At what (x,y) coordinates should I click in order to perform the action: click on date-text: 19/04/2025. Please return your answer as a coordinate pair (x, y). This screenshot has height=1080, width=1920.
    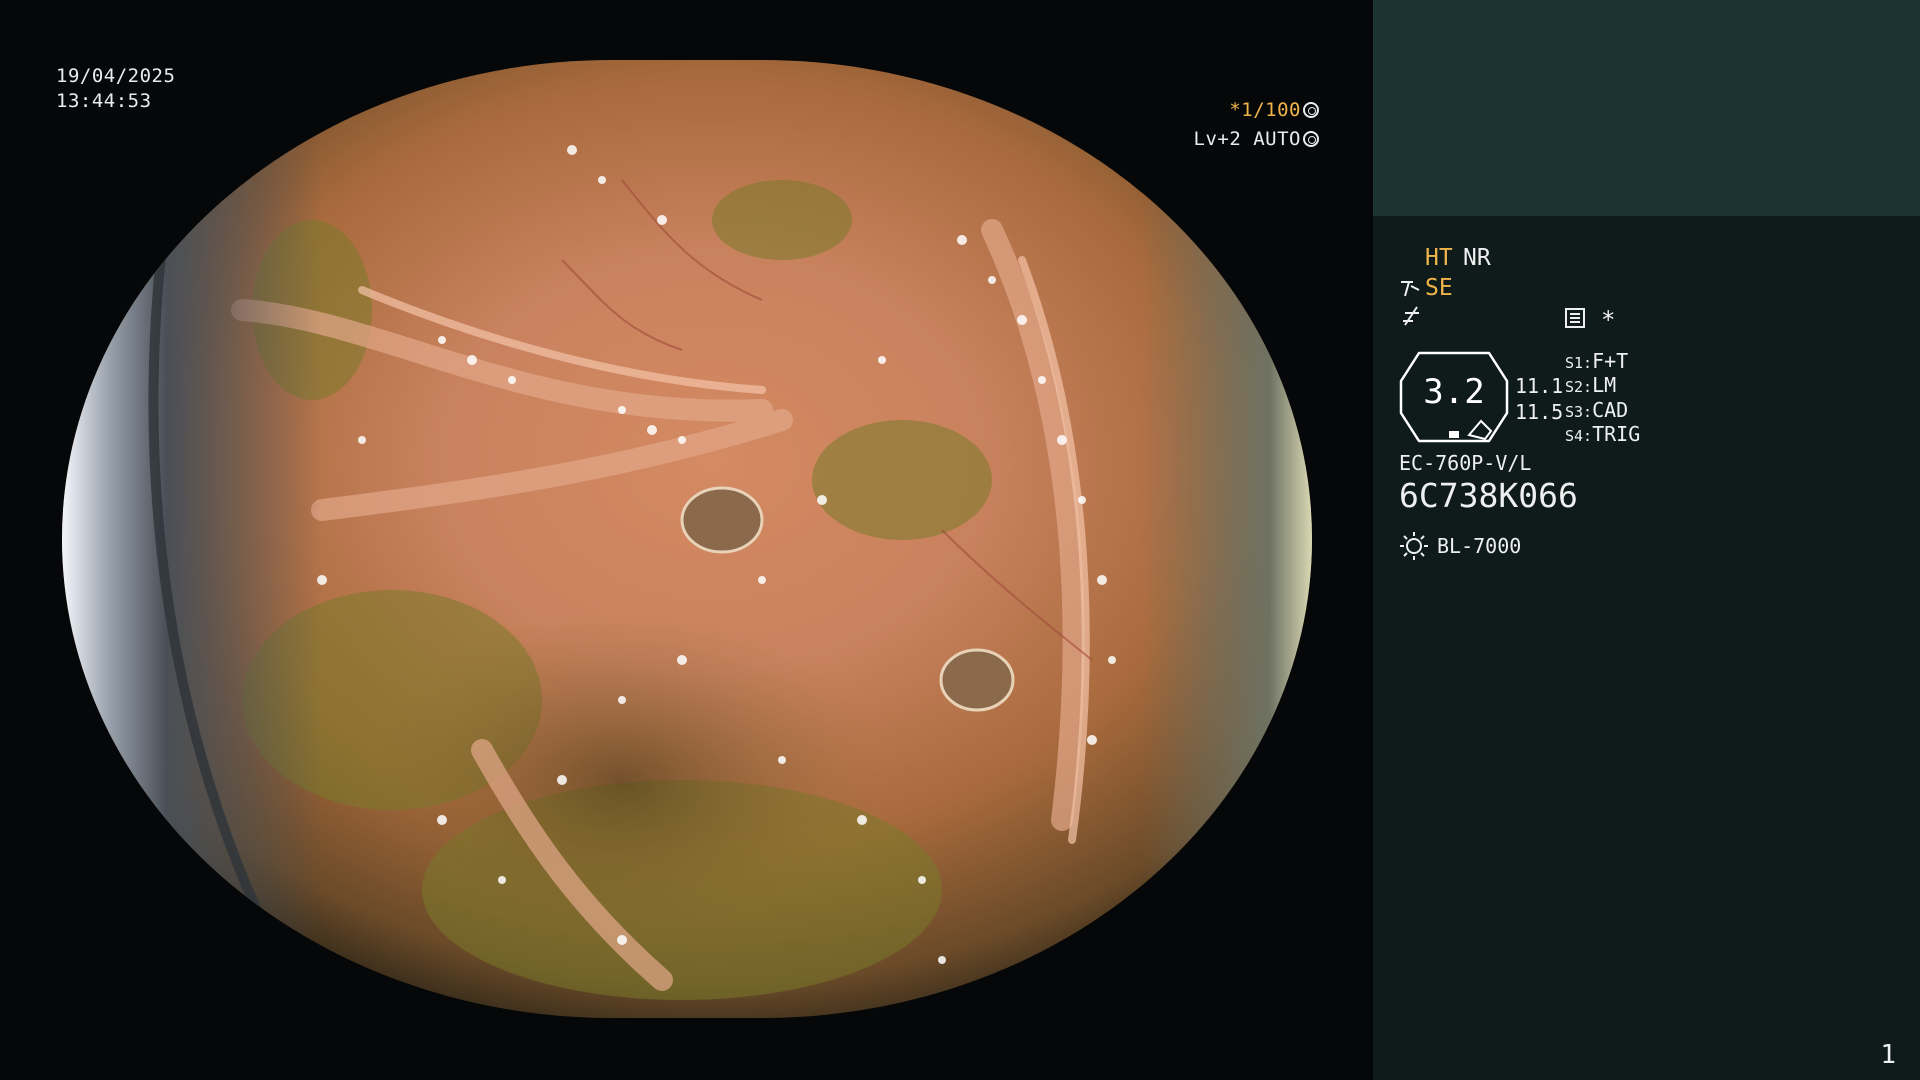
    Looking at the image, I should click on (116, 76).